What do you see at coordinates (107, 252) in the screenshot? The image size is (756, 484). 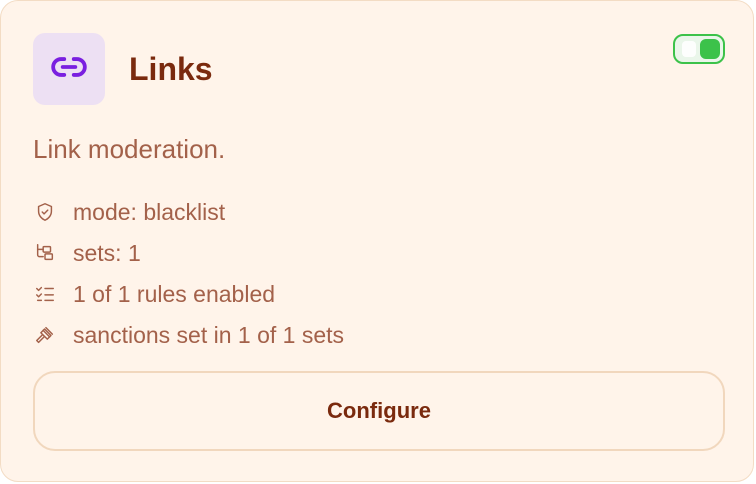 I see `stat-label: sets: 1` at bounding box center [107, 252].